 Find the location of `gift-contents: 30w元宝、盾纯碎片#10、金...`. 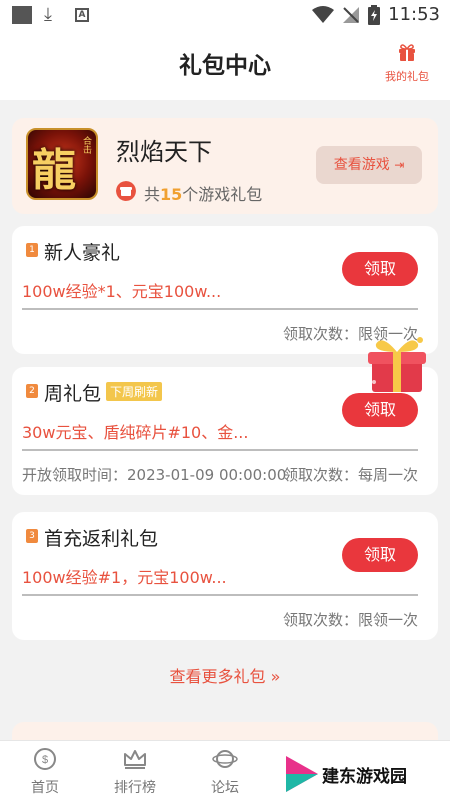

gift-contents: 30w元宝、盾纯碎片#10、金... is located at coordinates (135, 432).